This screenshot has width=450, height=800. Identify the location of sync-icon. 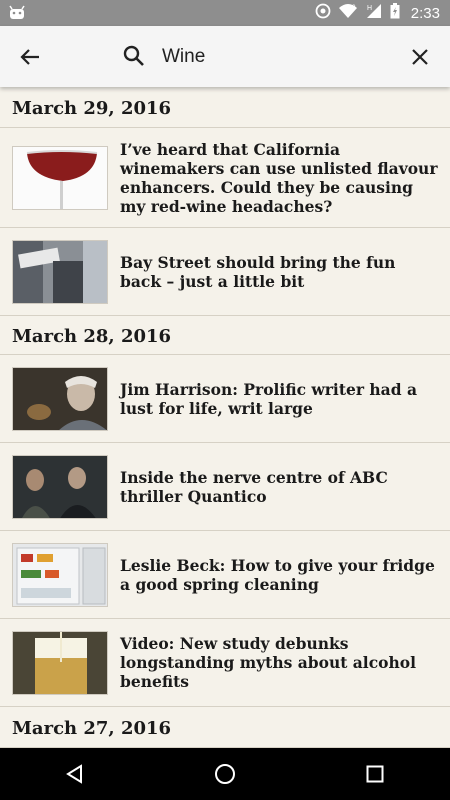
(323, 13).